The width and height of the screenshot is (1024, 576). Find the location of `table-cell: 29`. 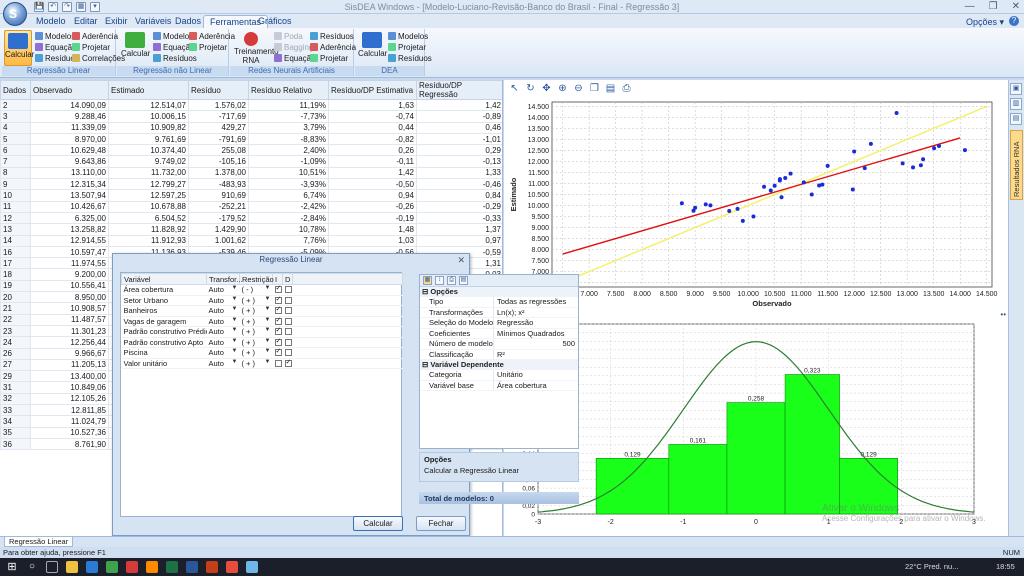

table-cell: 29 is located at coordinates (15, 376).